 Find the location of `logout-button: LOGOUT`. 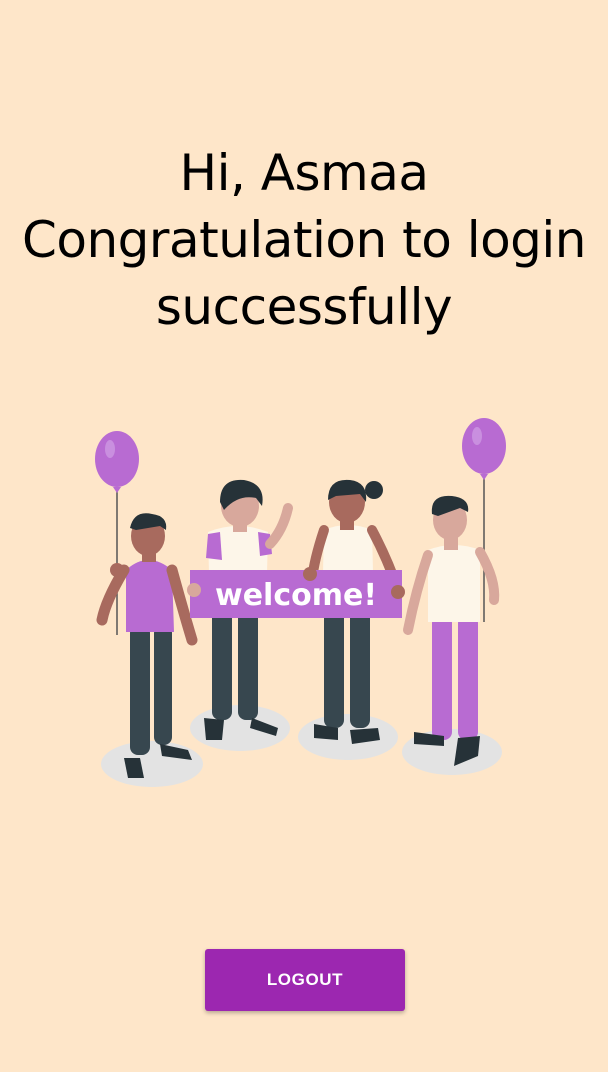

logout-button: LOGOUT is located at coordinates (305, 980).